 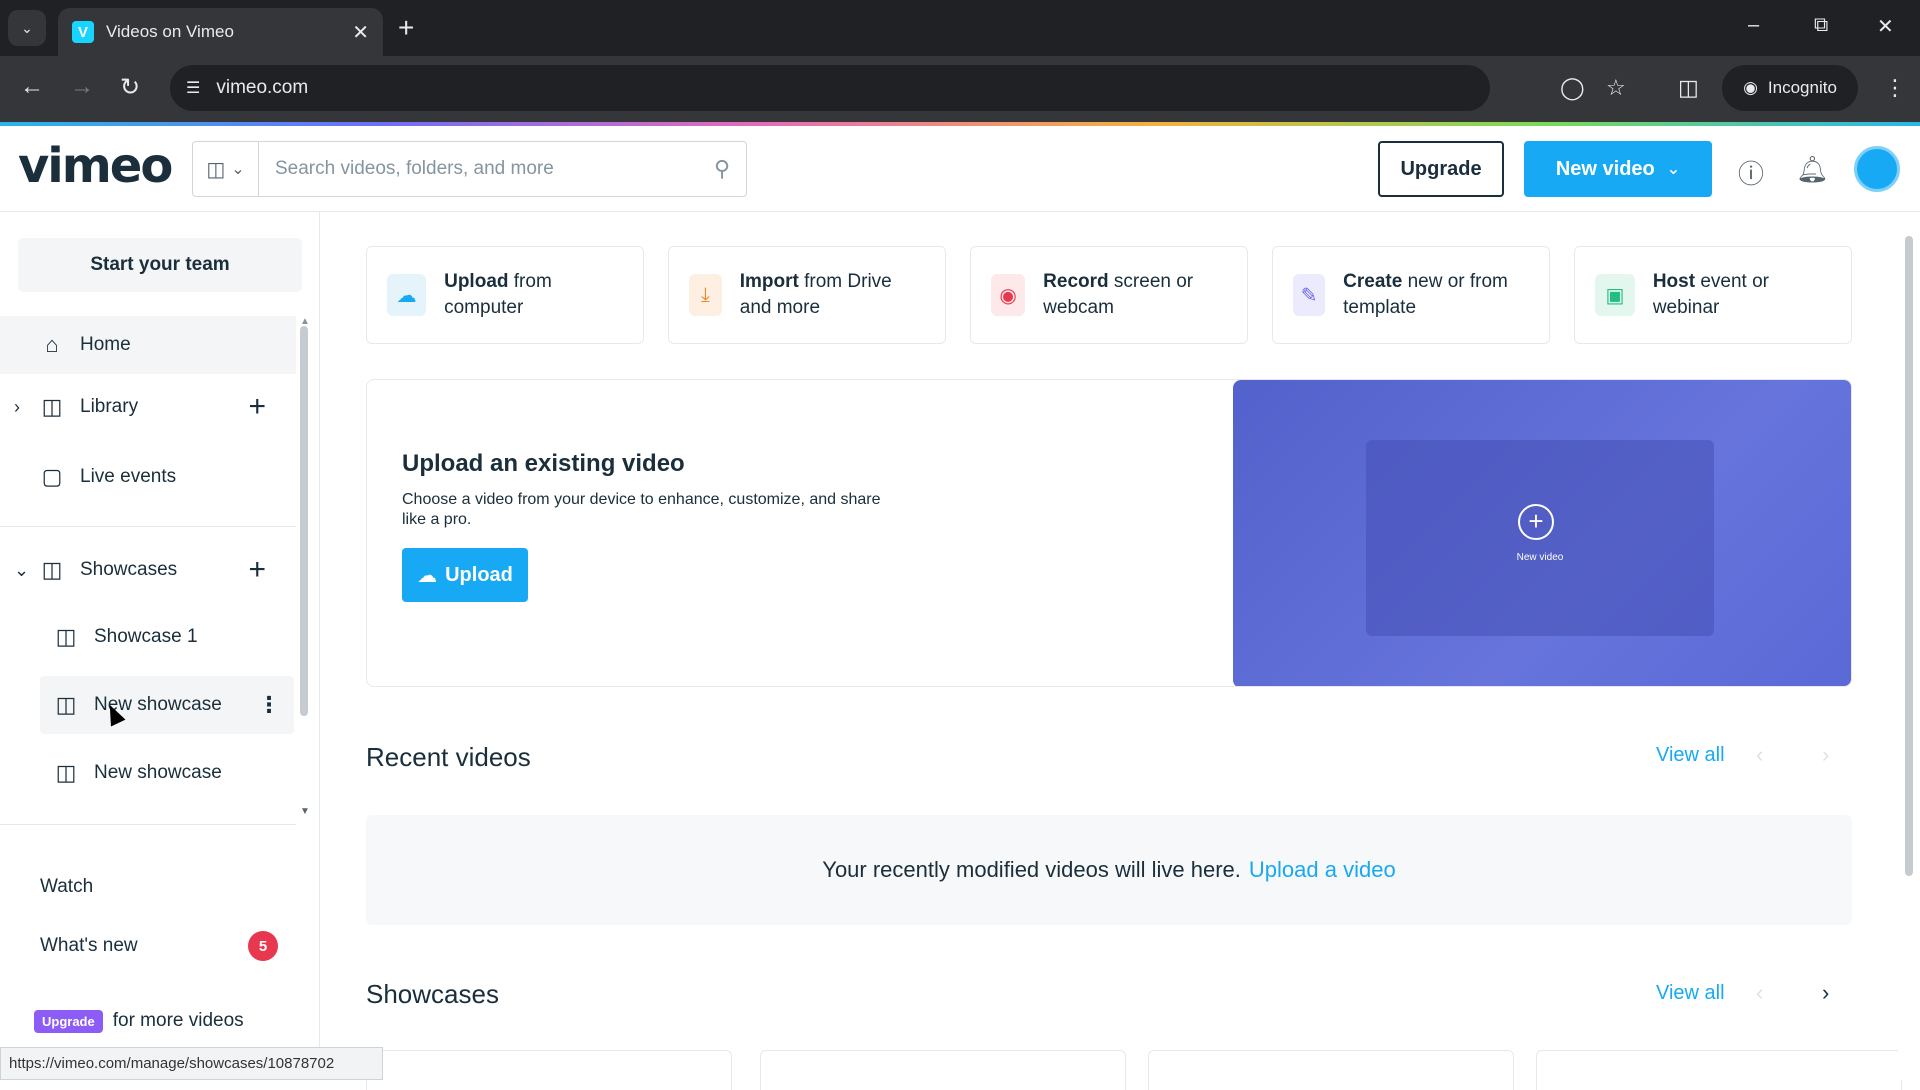 I want to click on browser-tab-strip: ⌄ V Videos on Vimeo ✕ + – ⧉ ✕, so click(x=960, y=28).